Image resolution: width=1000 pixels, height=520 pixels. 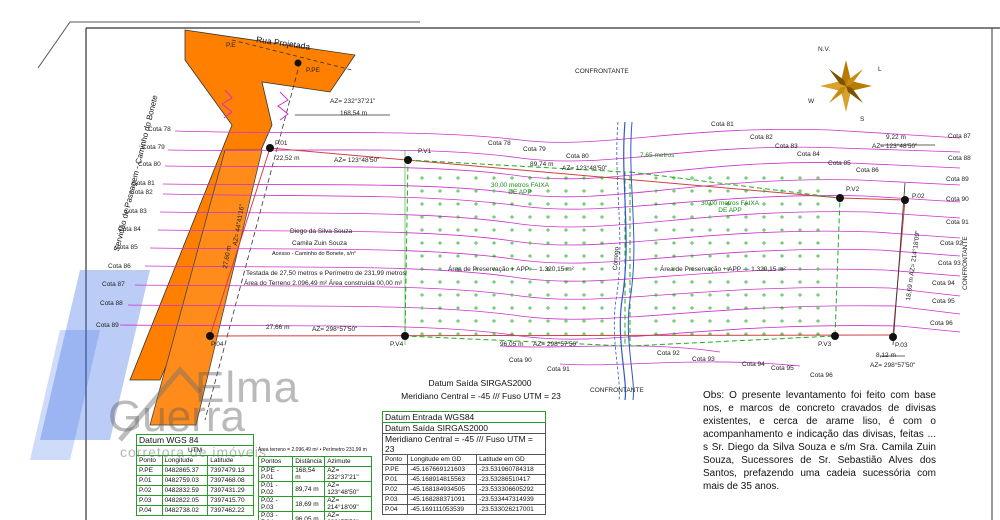 I want to click on table-utm-header: Latitude, so click(x=230, y=460).